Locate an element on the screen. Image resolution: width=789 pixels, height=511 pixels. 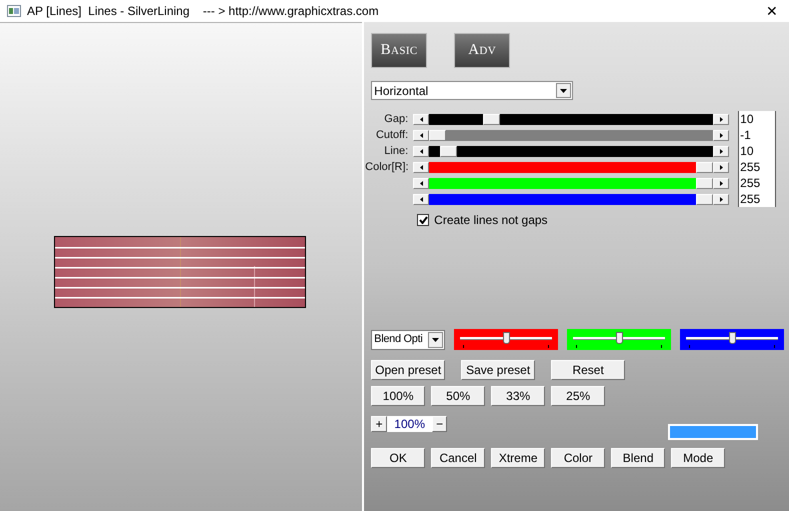
zoom-in-button: + is located at coordinates (379, 424).